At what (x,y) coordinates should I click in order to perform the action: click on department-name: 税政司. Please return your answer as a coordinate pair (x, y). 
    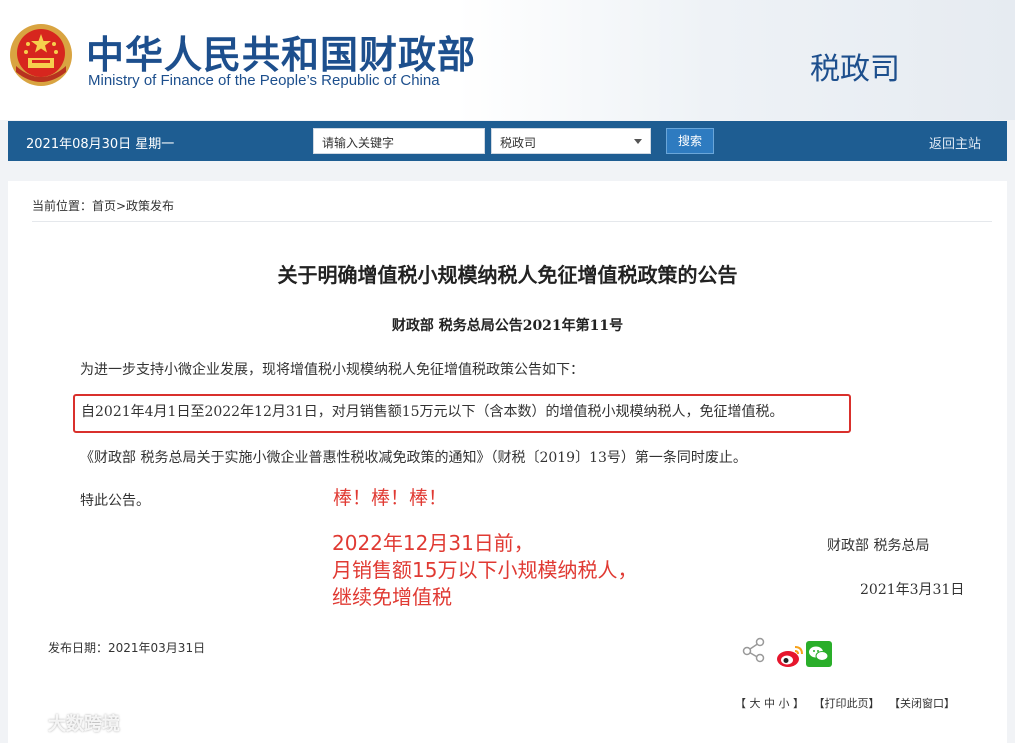
    Looking at the image, I should click on (855, 69).